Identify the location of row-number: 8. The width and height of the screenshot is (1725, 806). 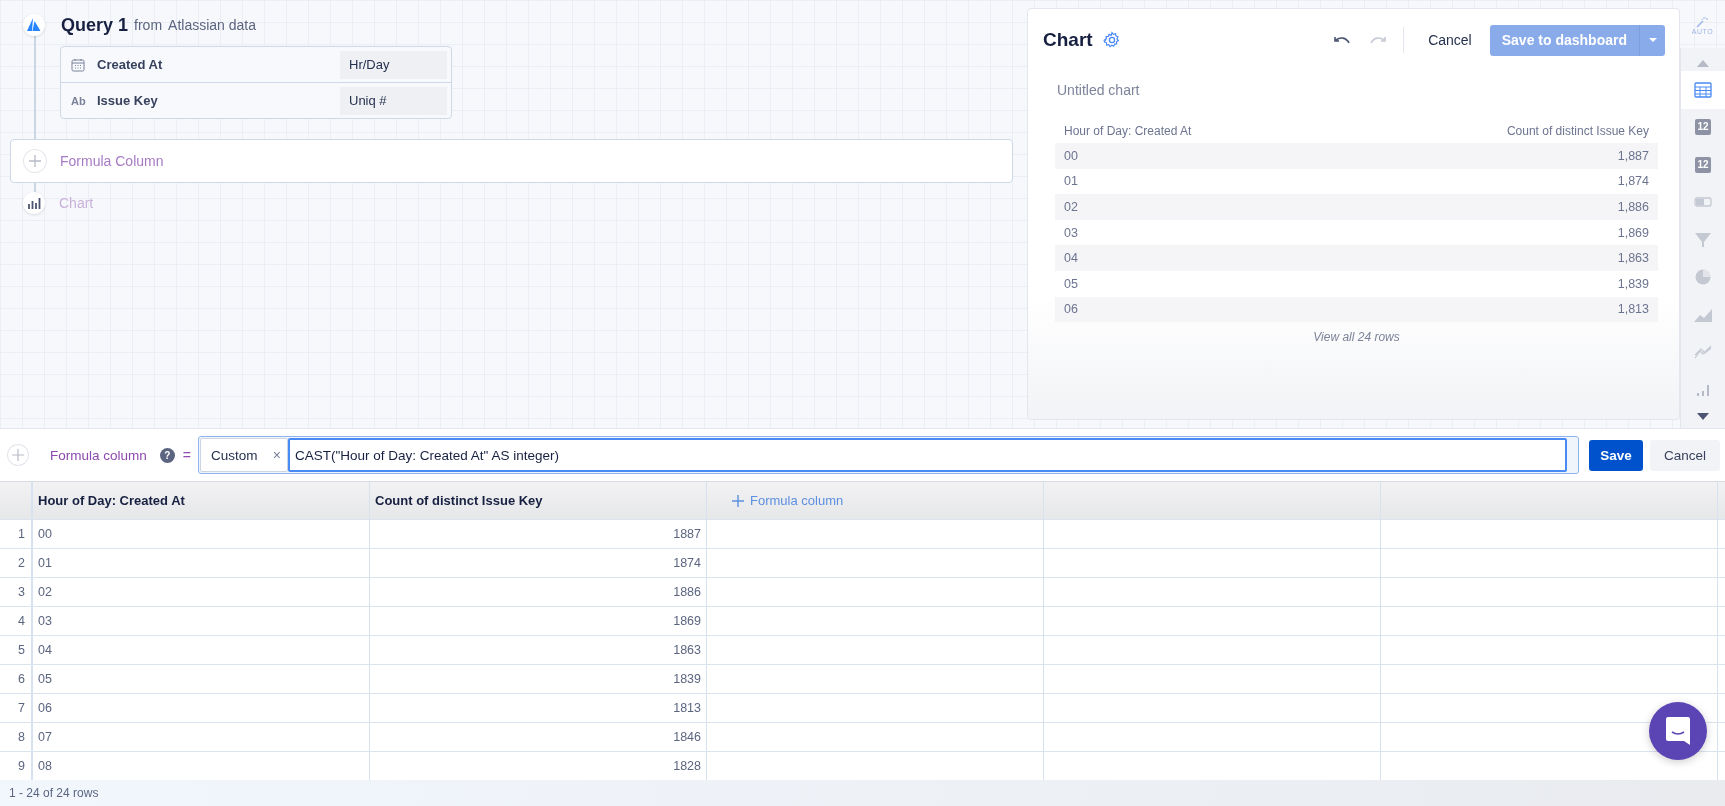
(16, 737).